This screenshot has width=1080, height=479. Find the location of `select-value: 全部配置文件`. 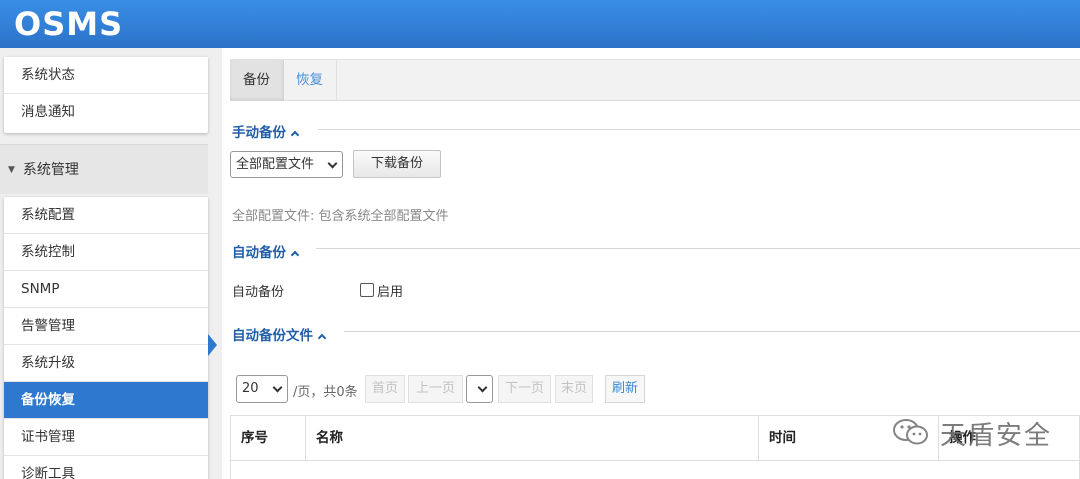

select-value: 全部配置文件 is located at coordinates (275, 164).